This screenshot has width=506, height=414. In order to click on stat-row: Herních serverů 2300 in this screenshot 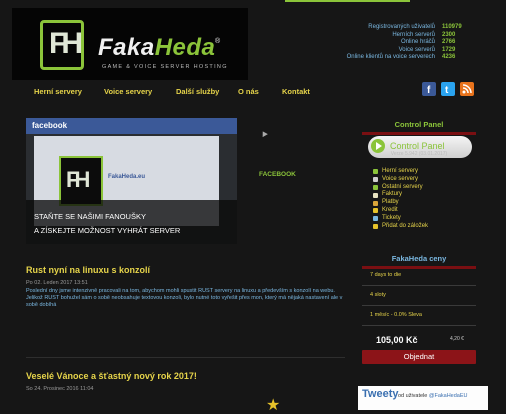, I will do `click(424, 34)`.